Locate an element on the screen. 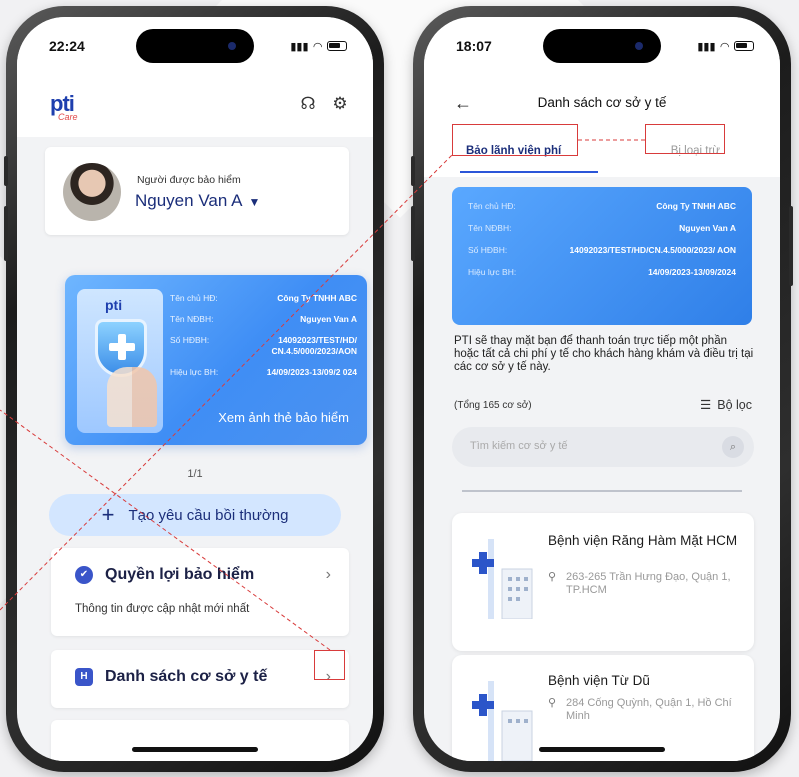 The width and height of the screenshot is (799, 777). status-time: 22:24 is located at coordinates (67, 46).